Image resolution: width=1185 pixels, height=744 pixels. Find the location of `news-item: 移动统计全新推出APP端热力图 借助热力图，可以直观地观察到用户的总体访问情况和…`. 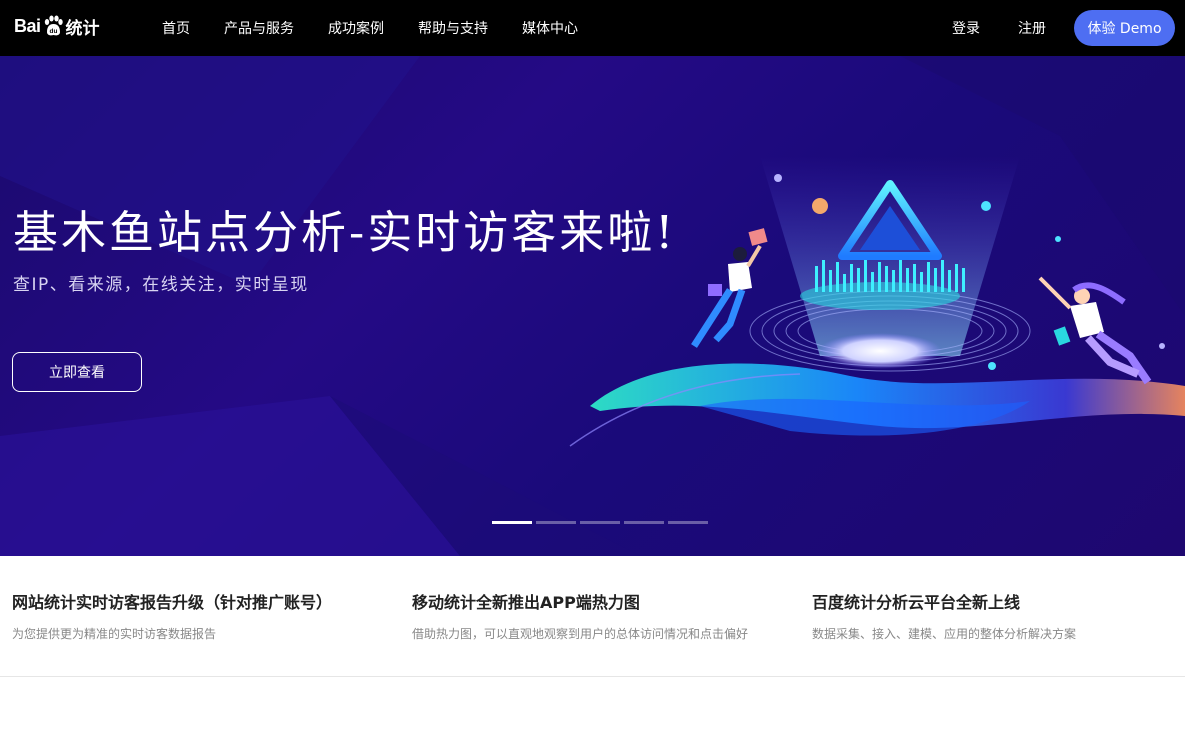

news-item: 移动统计全新推出APP端热力图 借助热力图，可以直观地观察到用户的总体访问情况和… is located at coordinates (602, 615).